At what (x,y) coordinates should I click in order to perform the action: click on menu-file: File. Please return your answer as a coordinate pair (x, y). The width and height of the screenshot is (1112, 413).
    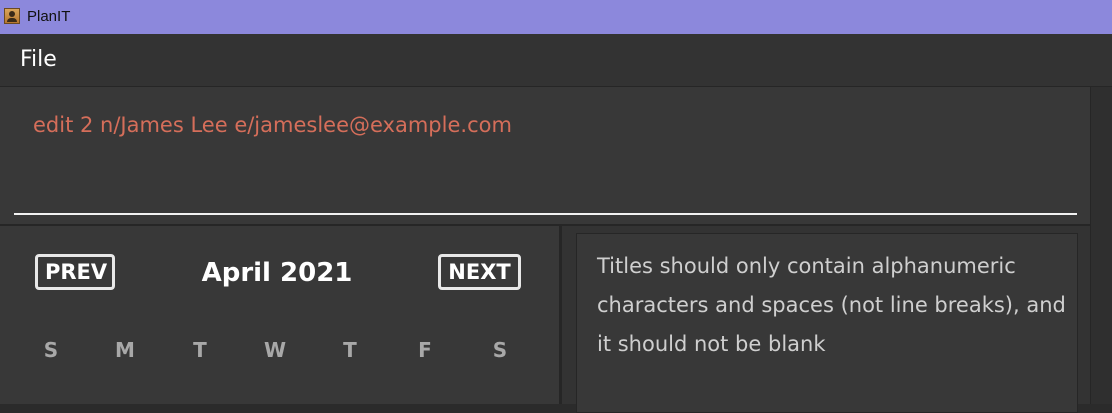
    Looking at the image, I should click on (38, 59).